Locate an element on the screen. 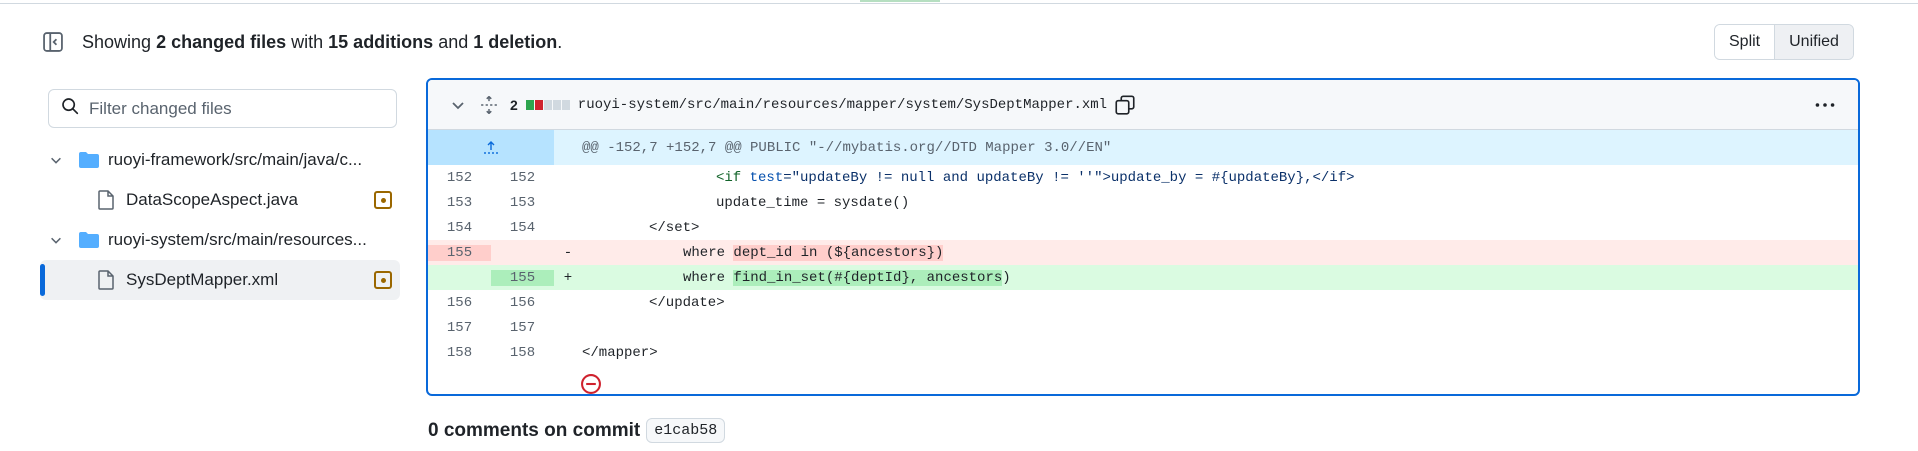 The width and height of the screenshot is (1918, 451). commit-sha-badge: e1cab58 is located at coordinates (686, 430).